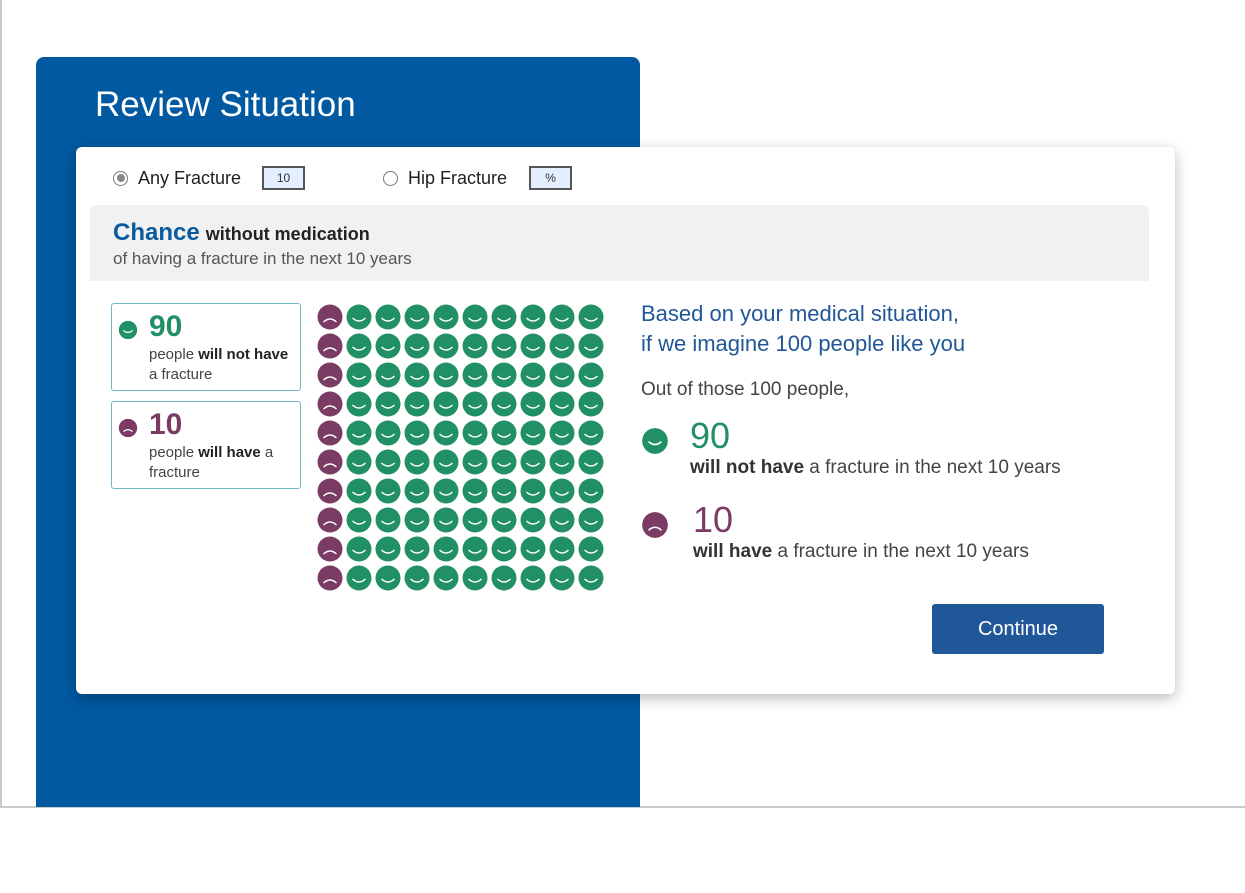 Image resolution: width=1245 pixels, height=893 pixels. Describe the element at coordinates (461, 448) in the screenshot. I see `people-icon-grid` at that location.